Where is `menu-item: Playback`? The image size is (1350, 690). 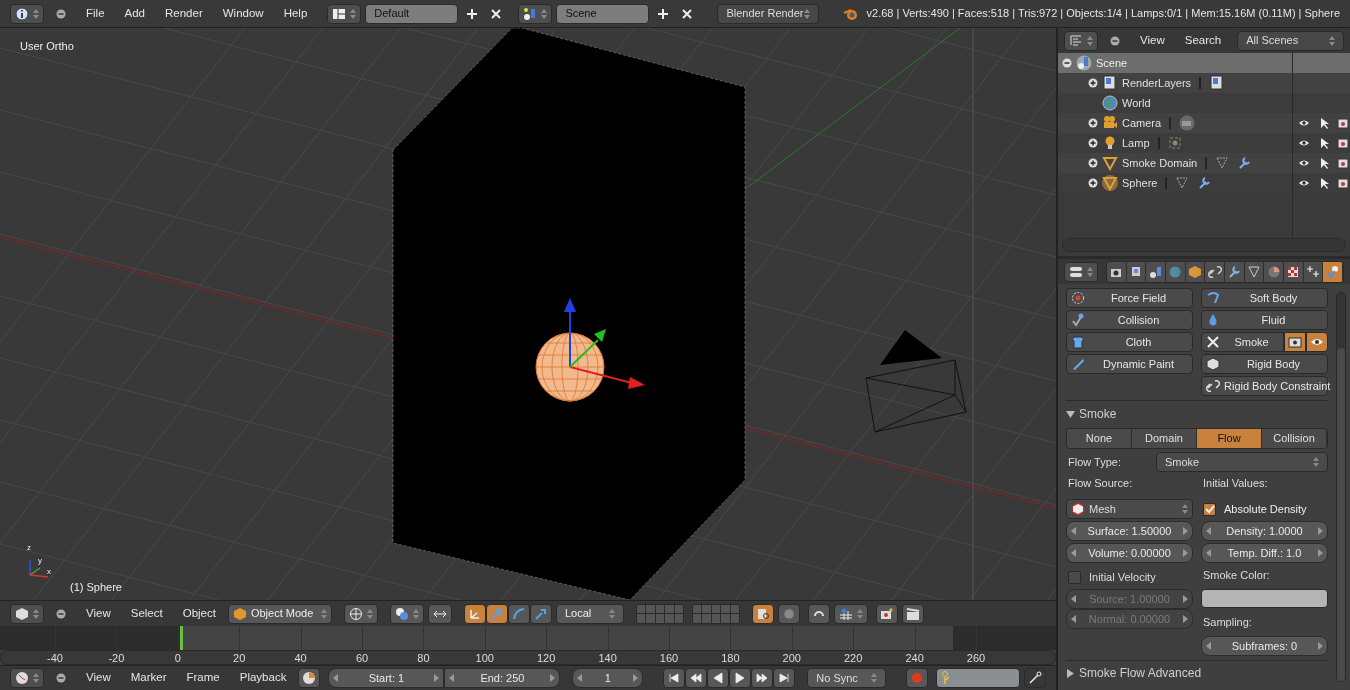 menu-item: Playback is located at coordinates (263, 678).